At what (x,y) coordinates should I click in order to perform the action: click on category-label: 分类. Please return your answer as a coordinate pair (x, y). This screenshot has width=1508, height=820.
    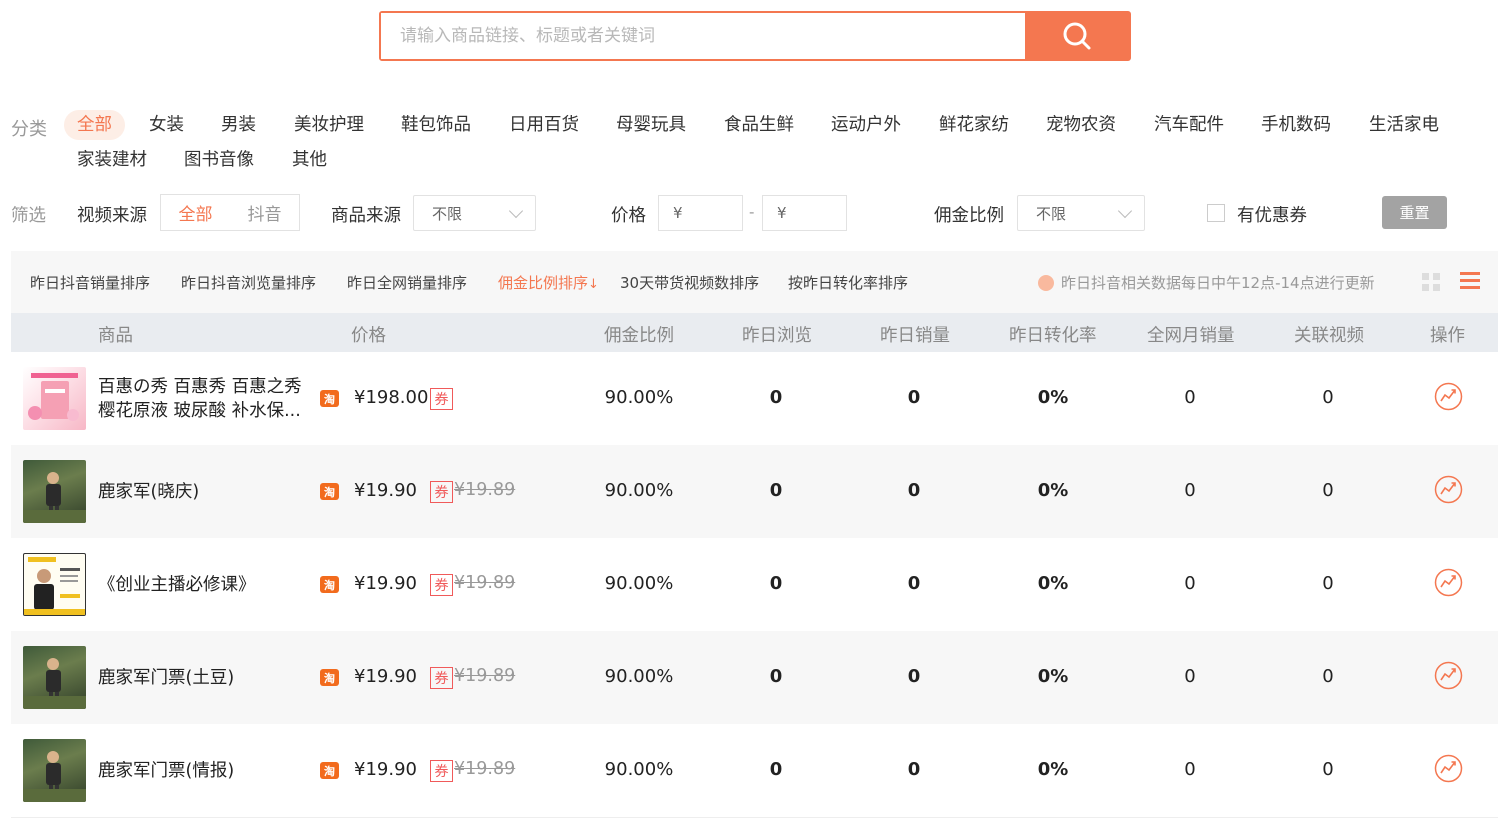
    Looking at the image, I should click on (29, 129).